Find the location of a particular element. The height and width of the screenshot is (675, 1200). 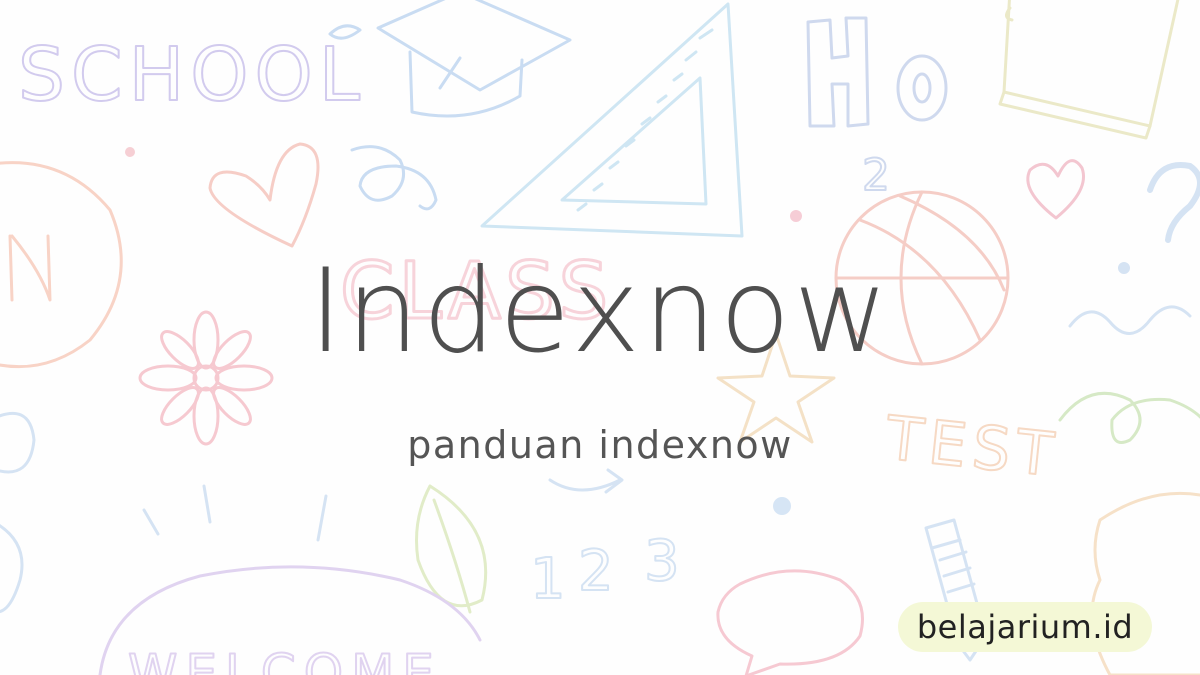

doodle-number-3: 3 is located at coordinates (662, 561).